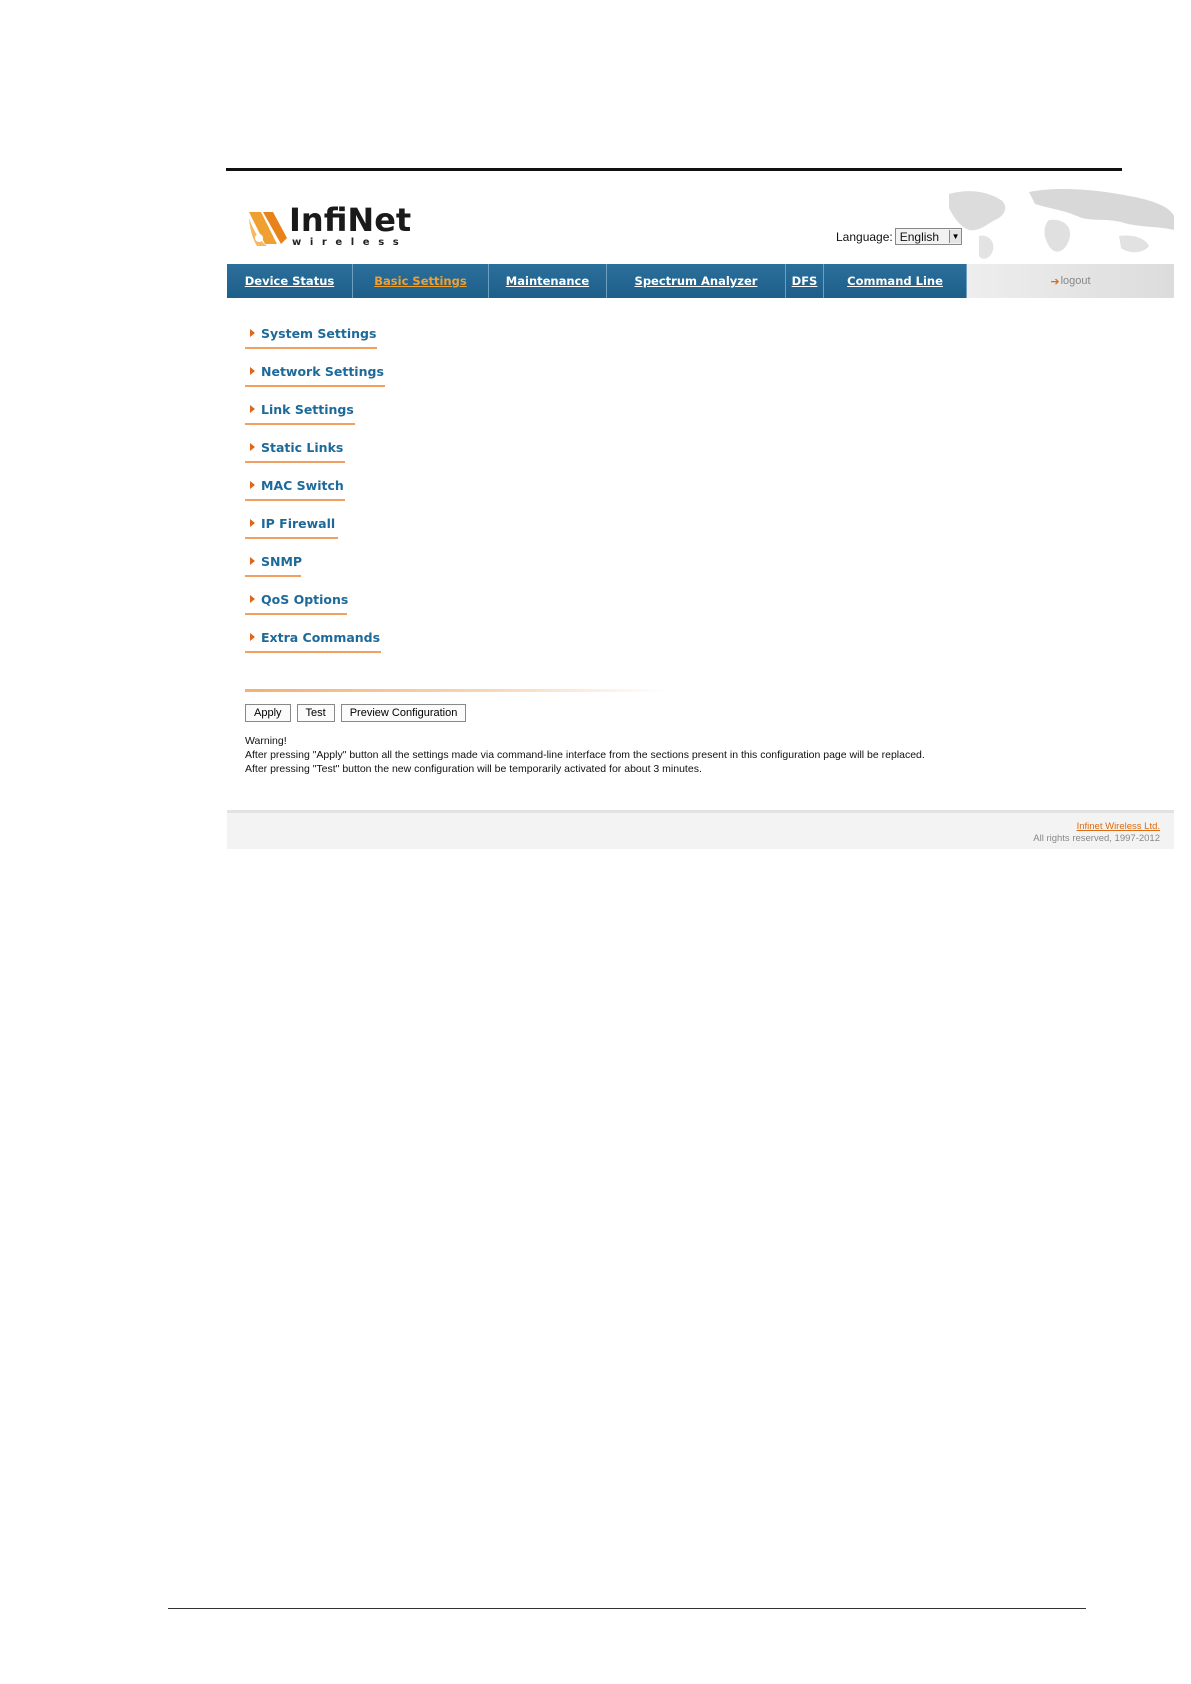 This screenshot has width=1191, height=1684. I want to click on nav-tab-device-status: Device Status, so click(290, 281).